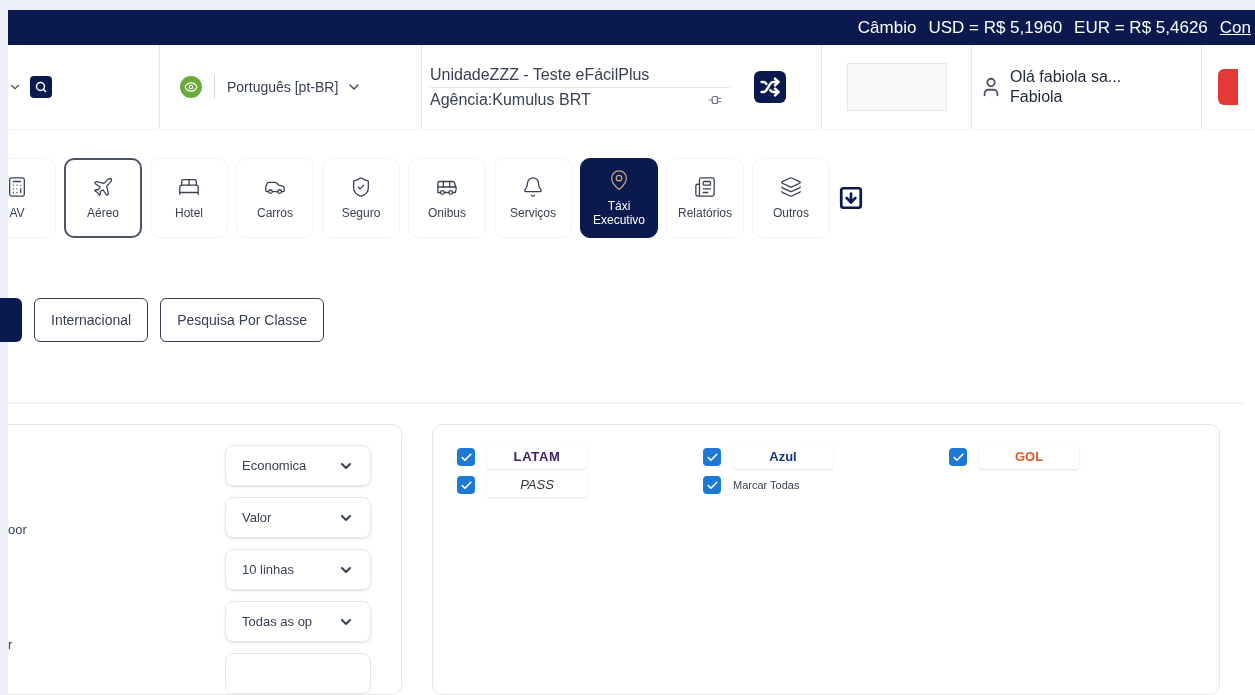 The height and width of the screenshot is (695, 1255). Describe the element at coordinates (791, 187) in the screenshot. I see `layers-icon` at that location.